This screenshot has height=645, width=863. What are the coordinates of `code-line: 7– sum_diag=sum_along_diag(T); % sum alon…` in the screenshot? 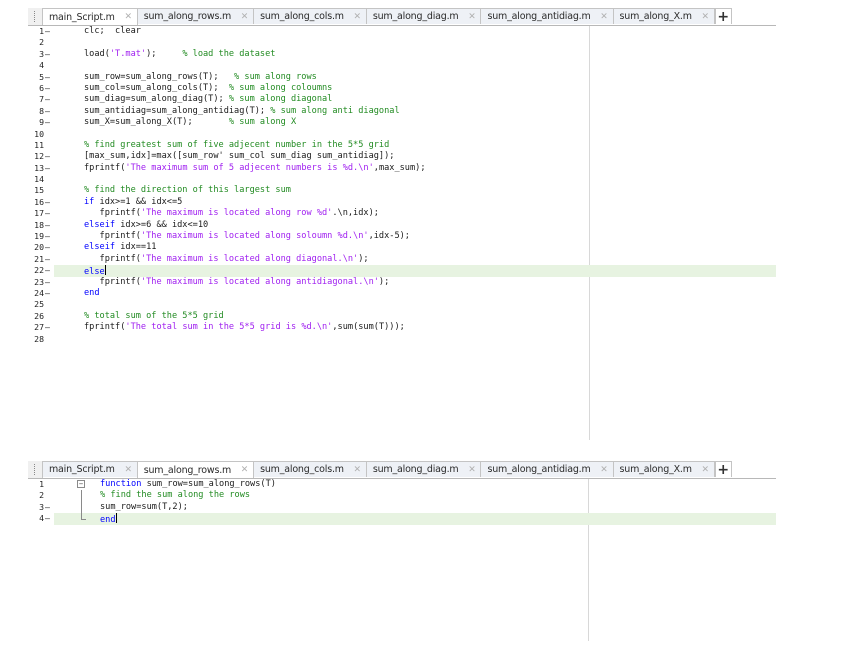 It's located at (407, 99).